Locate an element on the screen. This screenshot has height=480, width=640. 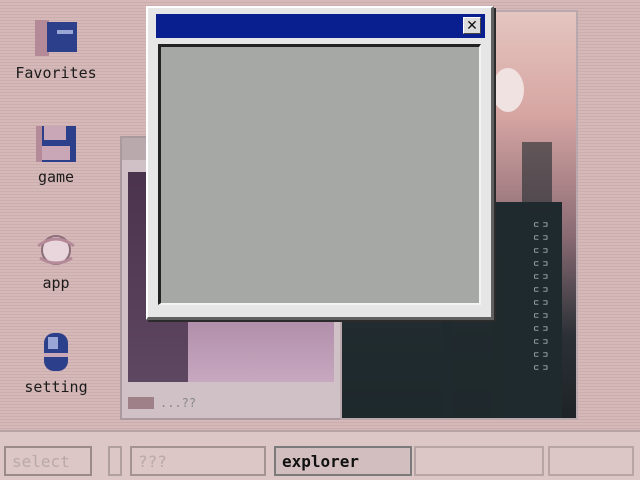
desktop-icon-app: app is located at coordinates (56, 260).